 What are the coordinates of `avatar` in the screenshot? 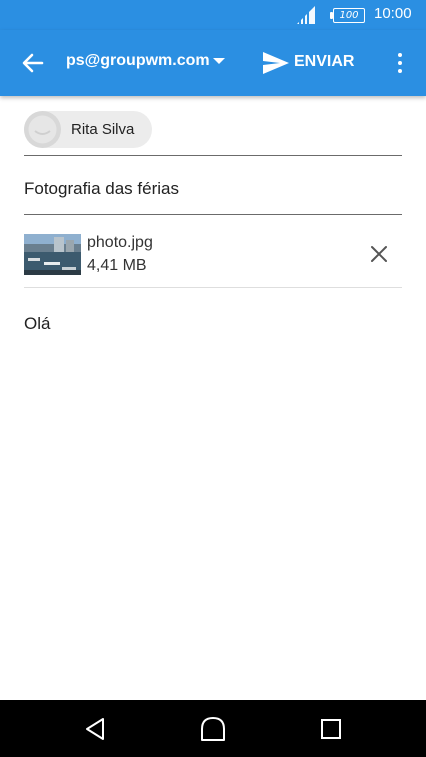 It's located at (42, 129).